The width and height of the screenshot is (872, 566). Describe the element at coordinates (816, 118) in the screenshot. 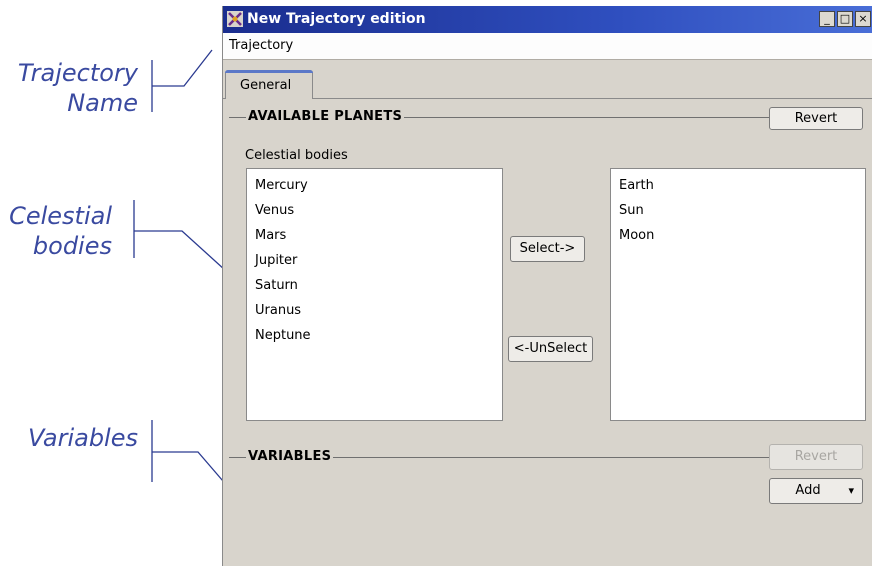

I see `revert-planets-button: Revert` at that location.